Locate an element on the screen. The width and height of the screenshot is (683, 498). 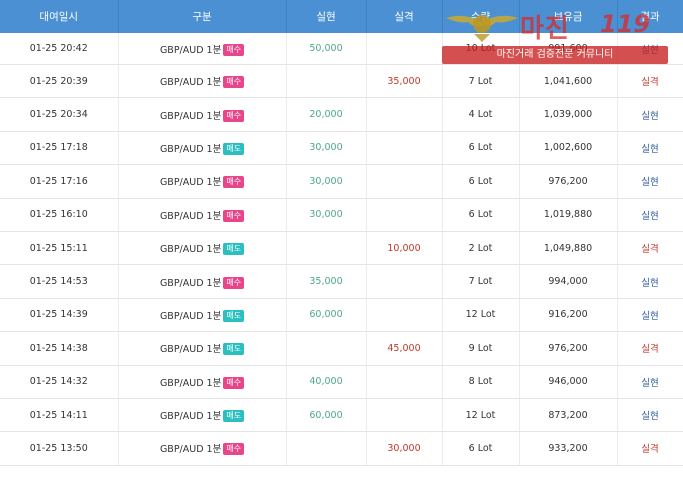
header-result: 결과 is located at coordinates (650, 16).